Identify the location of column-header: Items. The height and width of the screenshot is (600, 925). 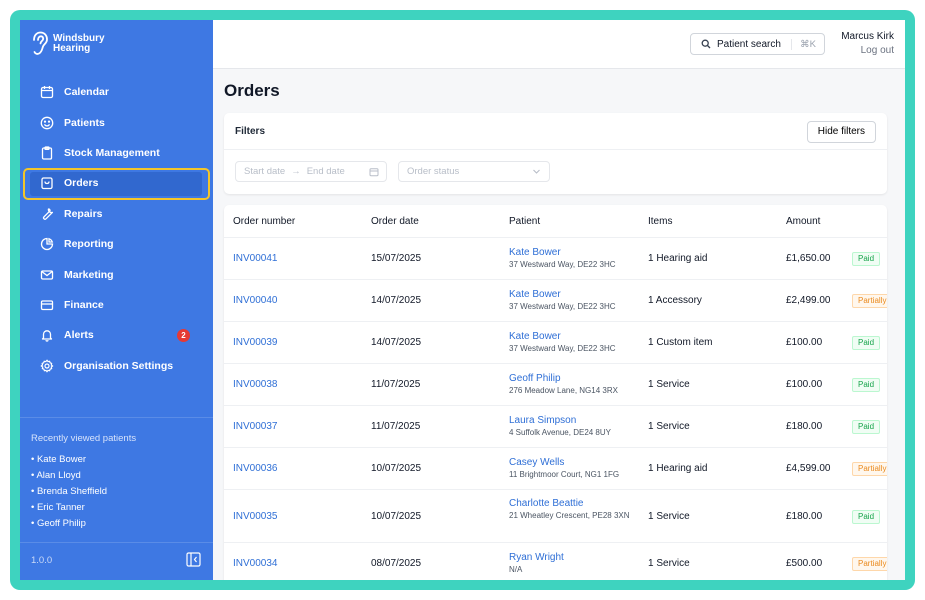
(660, 221).